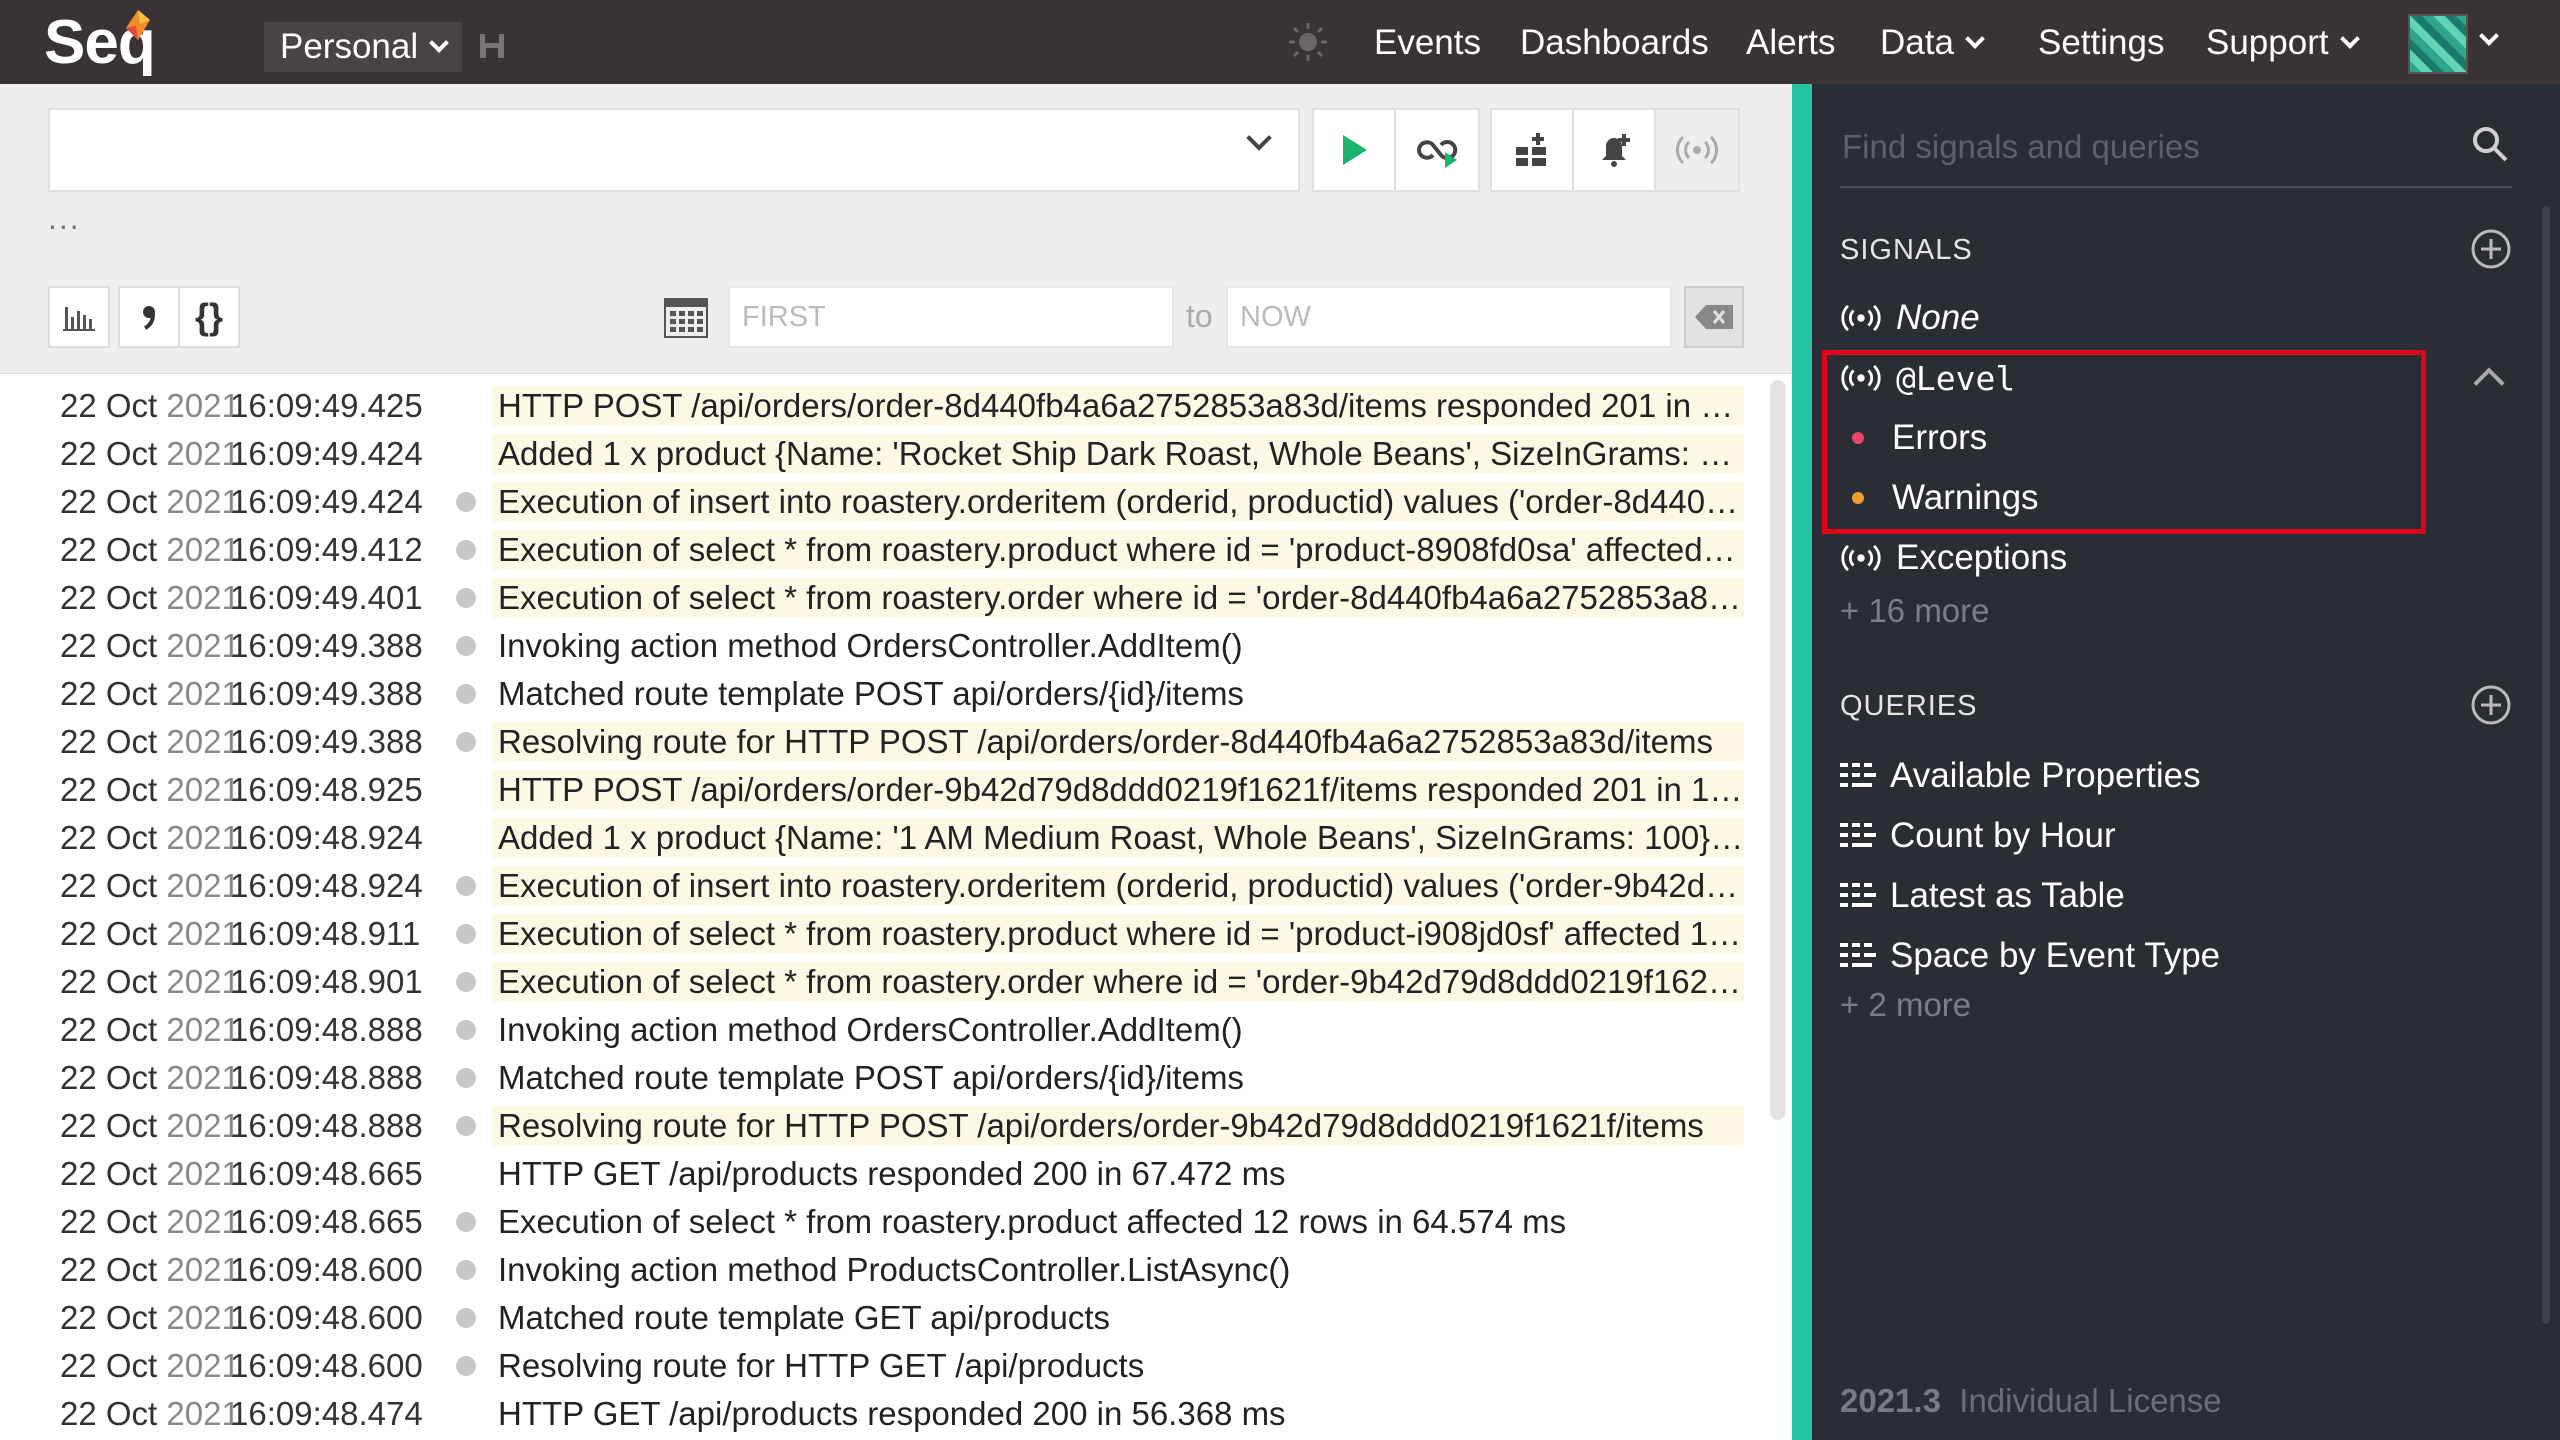 The height and width of the screenshot is (1440, 2560). I want to click on nav-support: Support, so click(2283, 43).